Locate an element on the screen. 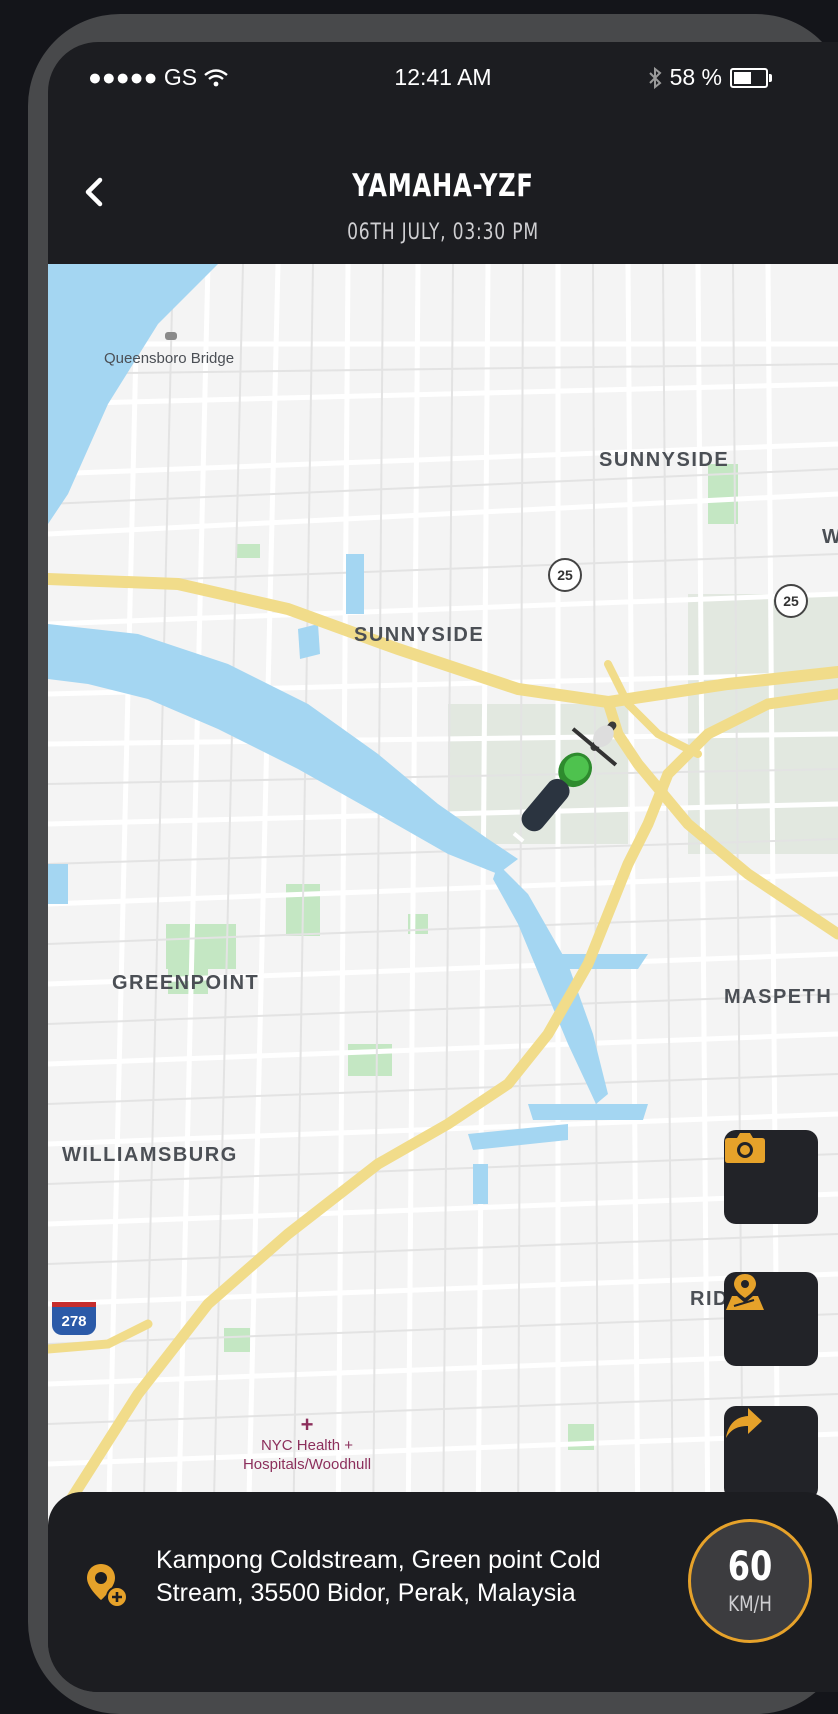  status-bar: ●●●●● GS 12:41 AM 58 % is located at coordinates (443, 77).